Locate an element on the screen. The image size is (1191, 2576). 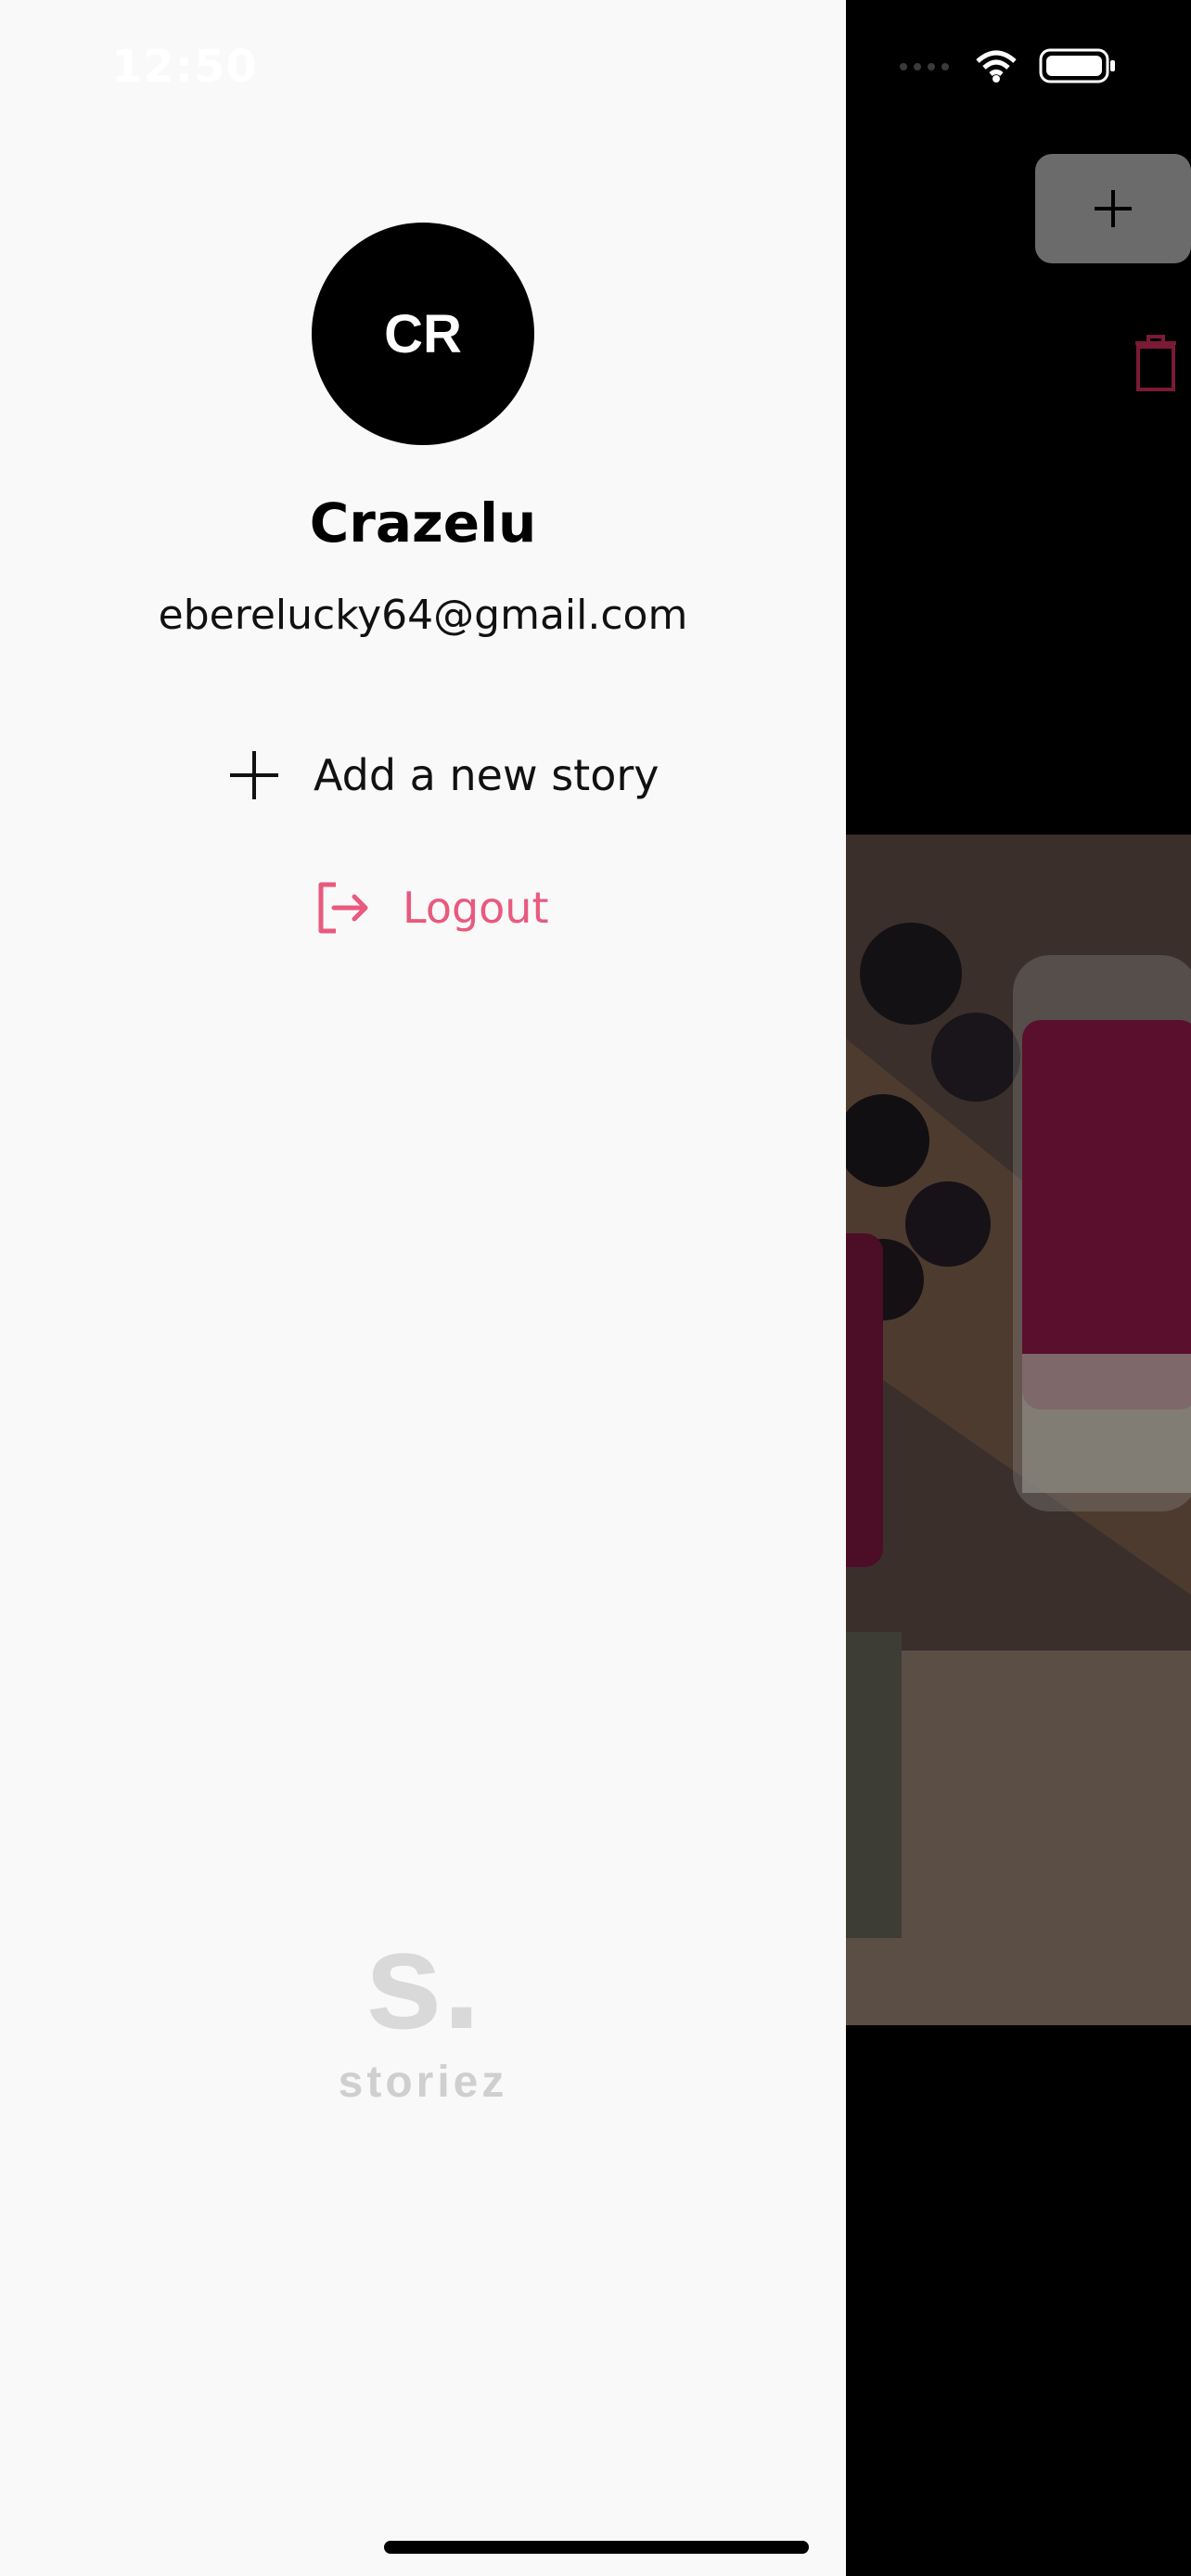
add-story-label: Add a new story is located at coordinates (487, 775).